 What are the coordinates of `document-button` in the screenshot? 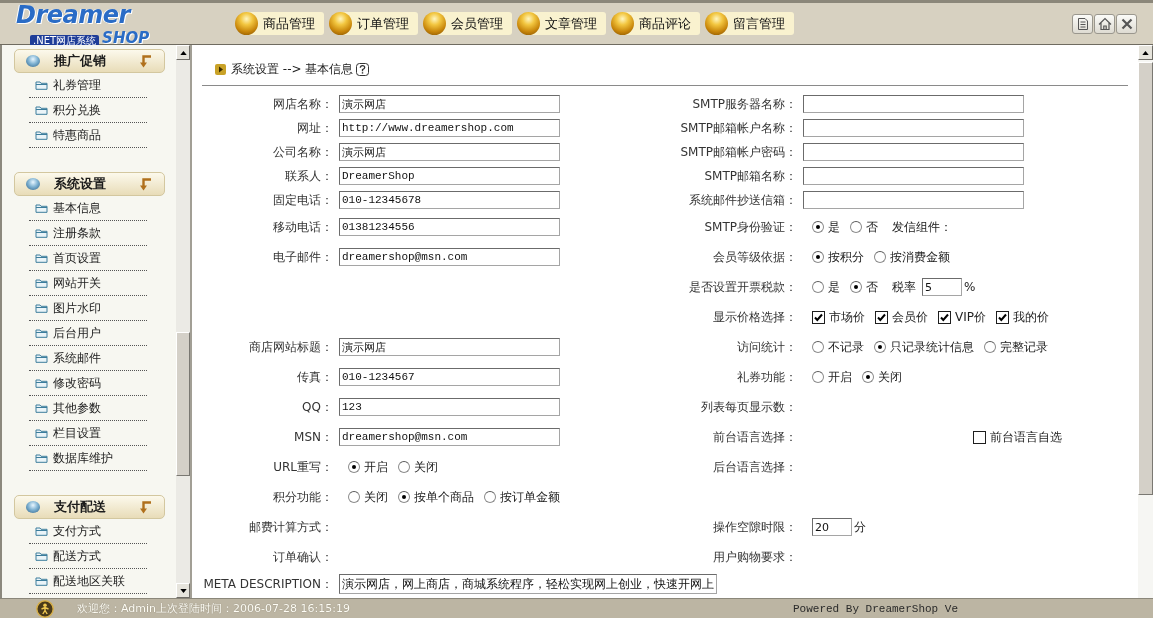 It's located at (1082, 23).